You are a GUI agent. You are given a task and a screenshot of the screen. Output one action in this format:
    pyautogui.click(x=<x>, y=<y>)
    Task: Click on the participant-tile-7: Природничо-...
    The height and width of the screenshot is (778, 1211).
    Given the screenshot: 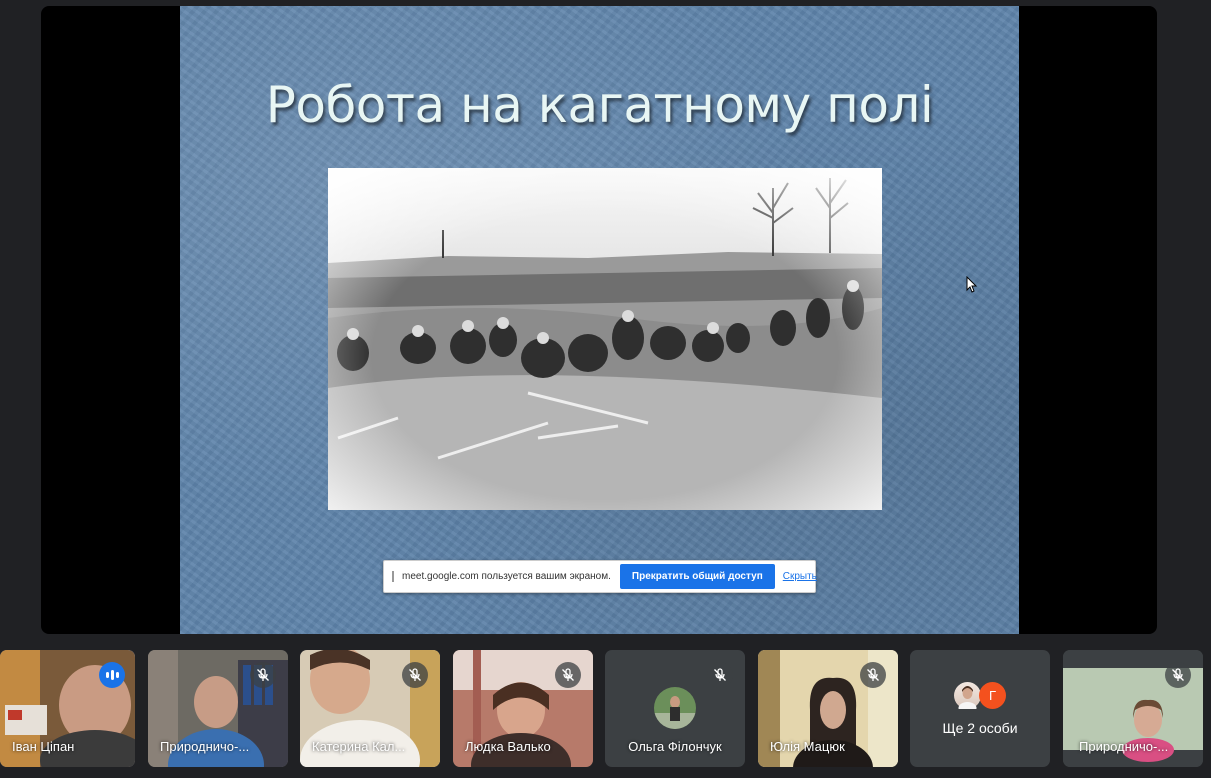 What is the action you would take?
    pyautogui.click(x=1133, y=708)
    